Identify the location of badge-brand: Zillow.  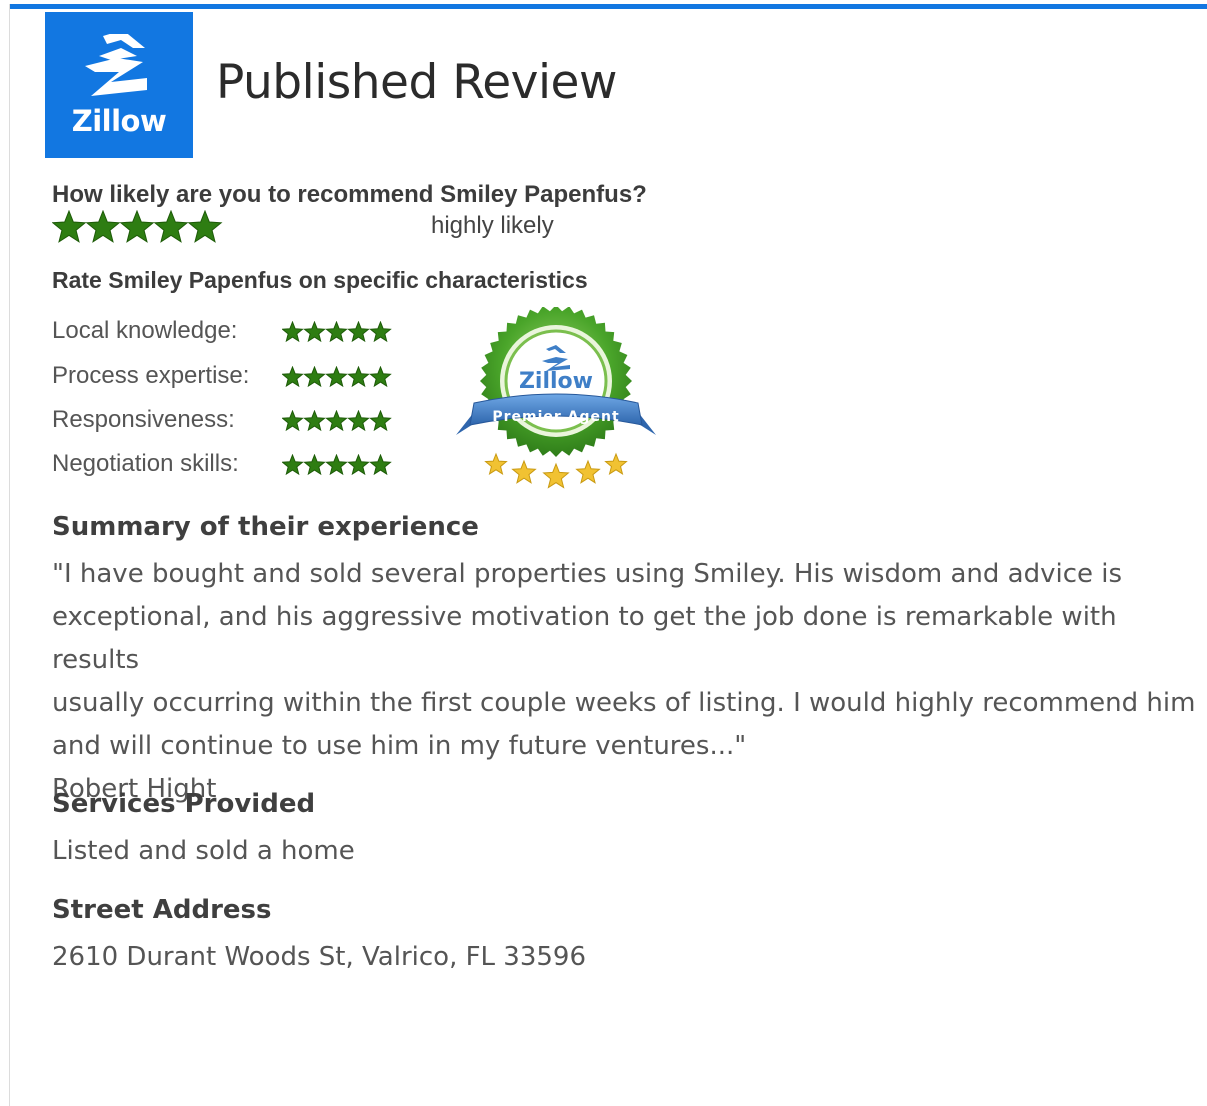
(556, 381).